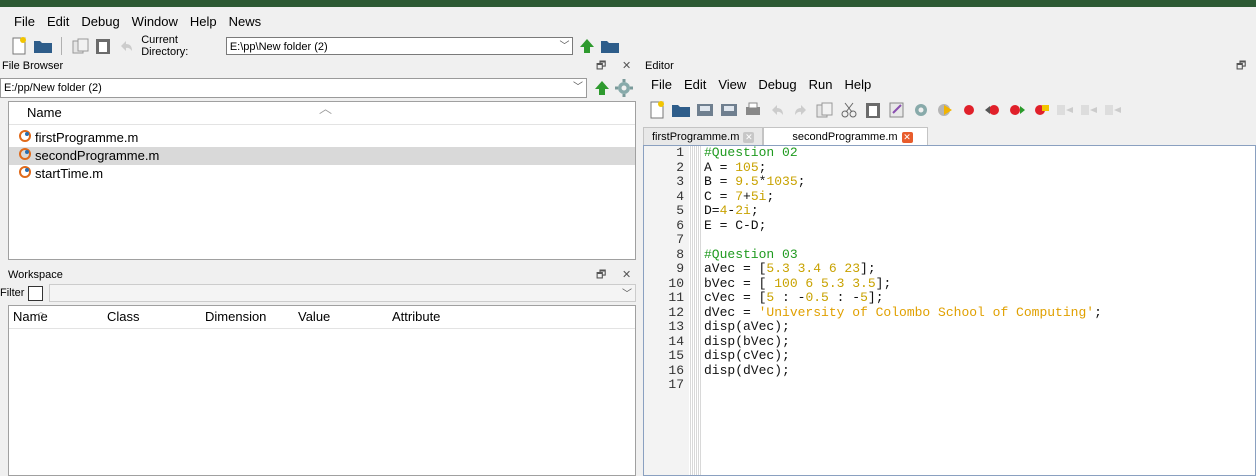 This screenshot has height=476, width=1256. I want to click on workspace-title: Workspace, so click(35, 275).